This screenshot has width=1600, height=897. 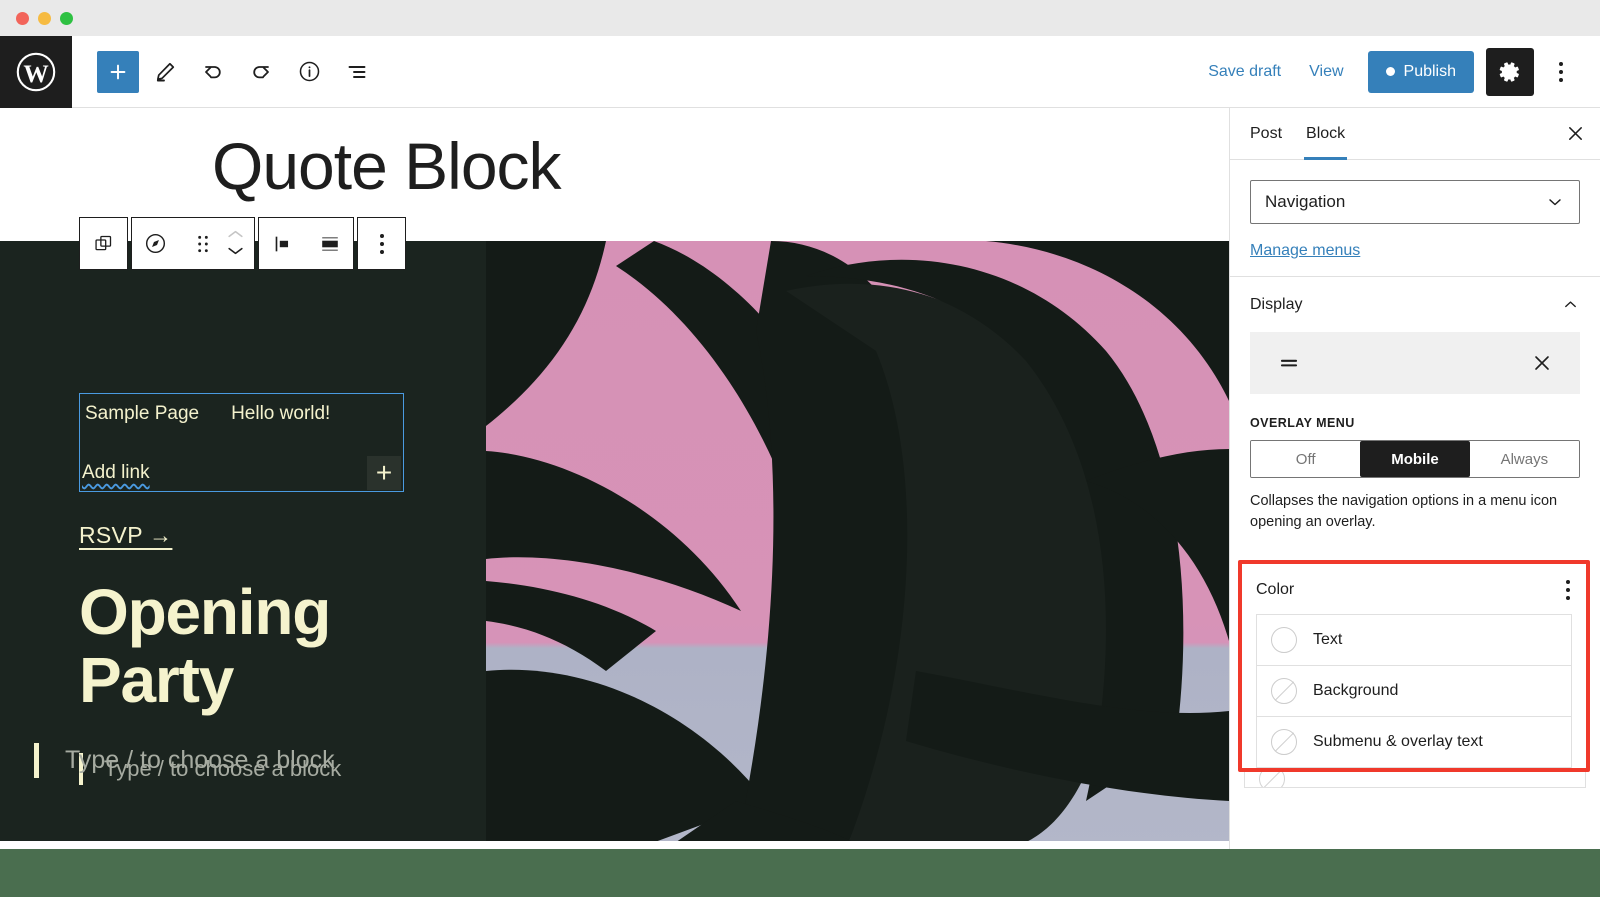 I want to click on color-options-list: Text Background Submenu & overlay text, so click(x=1414, y=690).